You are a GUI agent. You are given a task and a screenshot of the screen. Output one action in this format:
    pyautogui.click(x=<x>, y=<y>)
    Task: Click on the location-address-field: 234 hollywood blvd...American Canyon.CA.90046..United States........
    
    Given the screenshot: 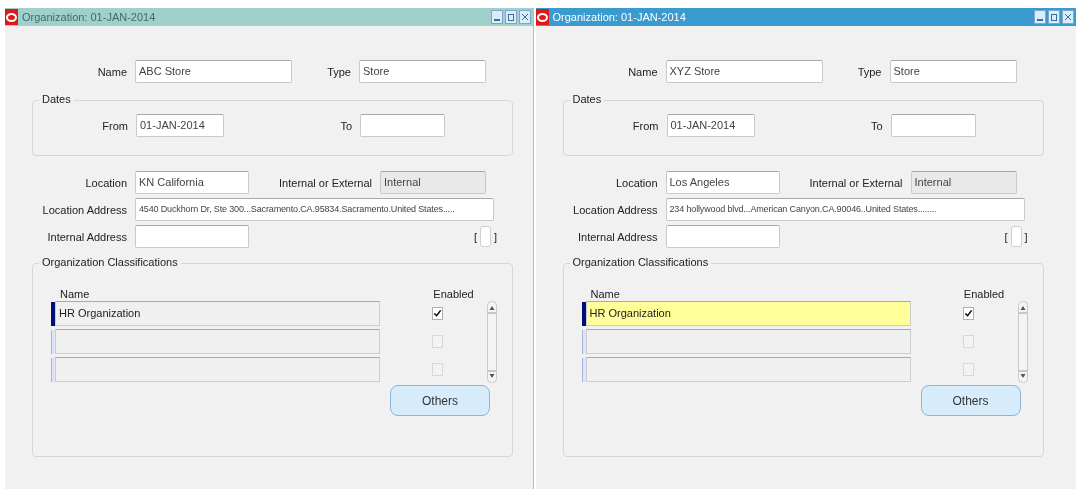 What is the action you would take?
    pyautogui.click(x=845, y=209)
    